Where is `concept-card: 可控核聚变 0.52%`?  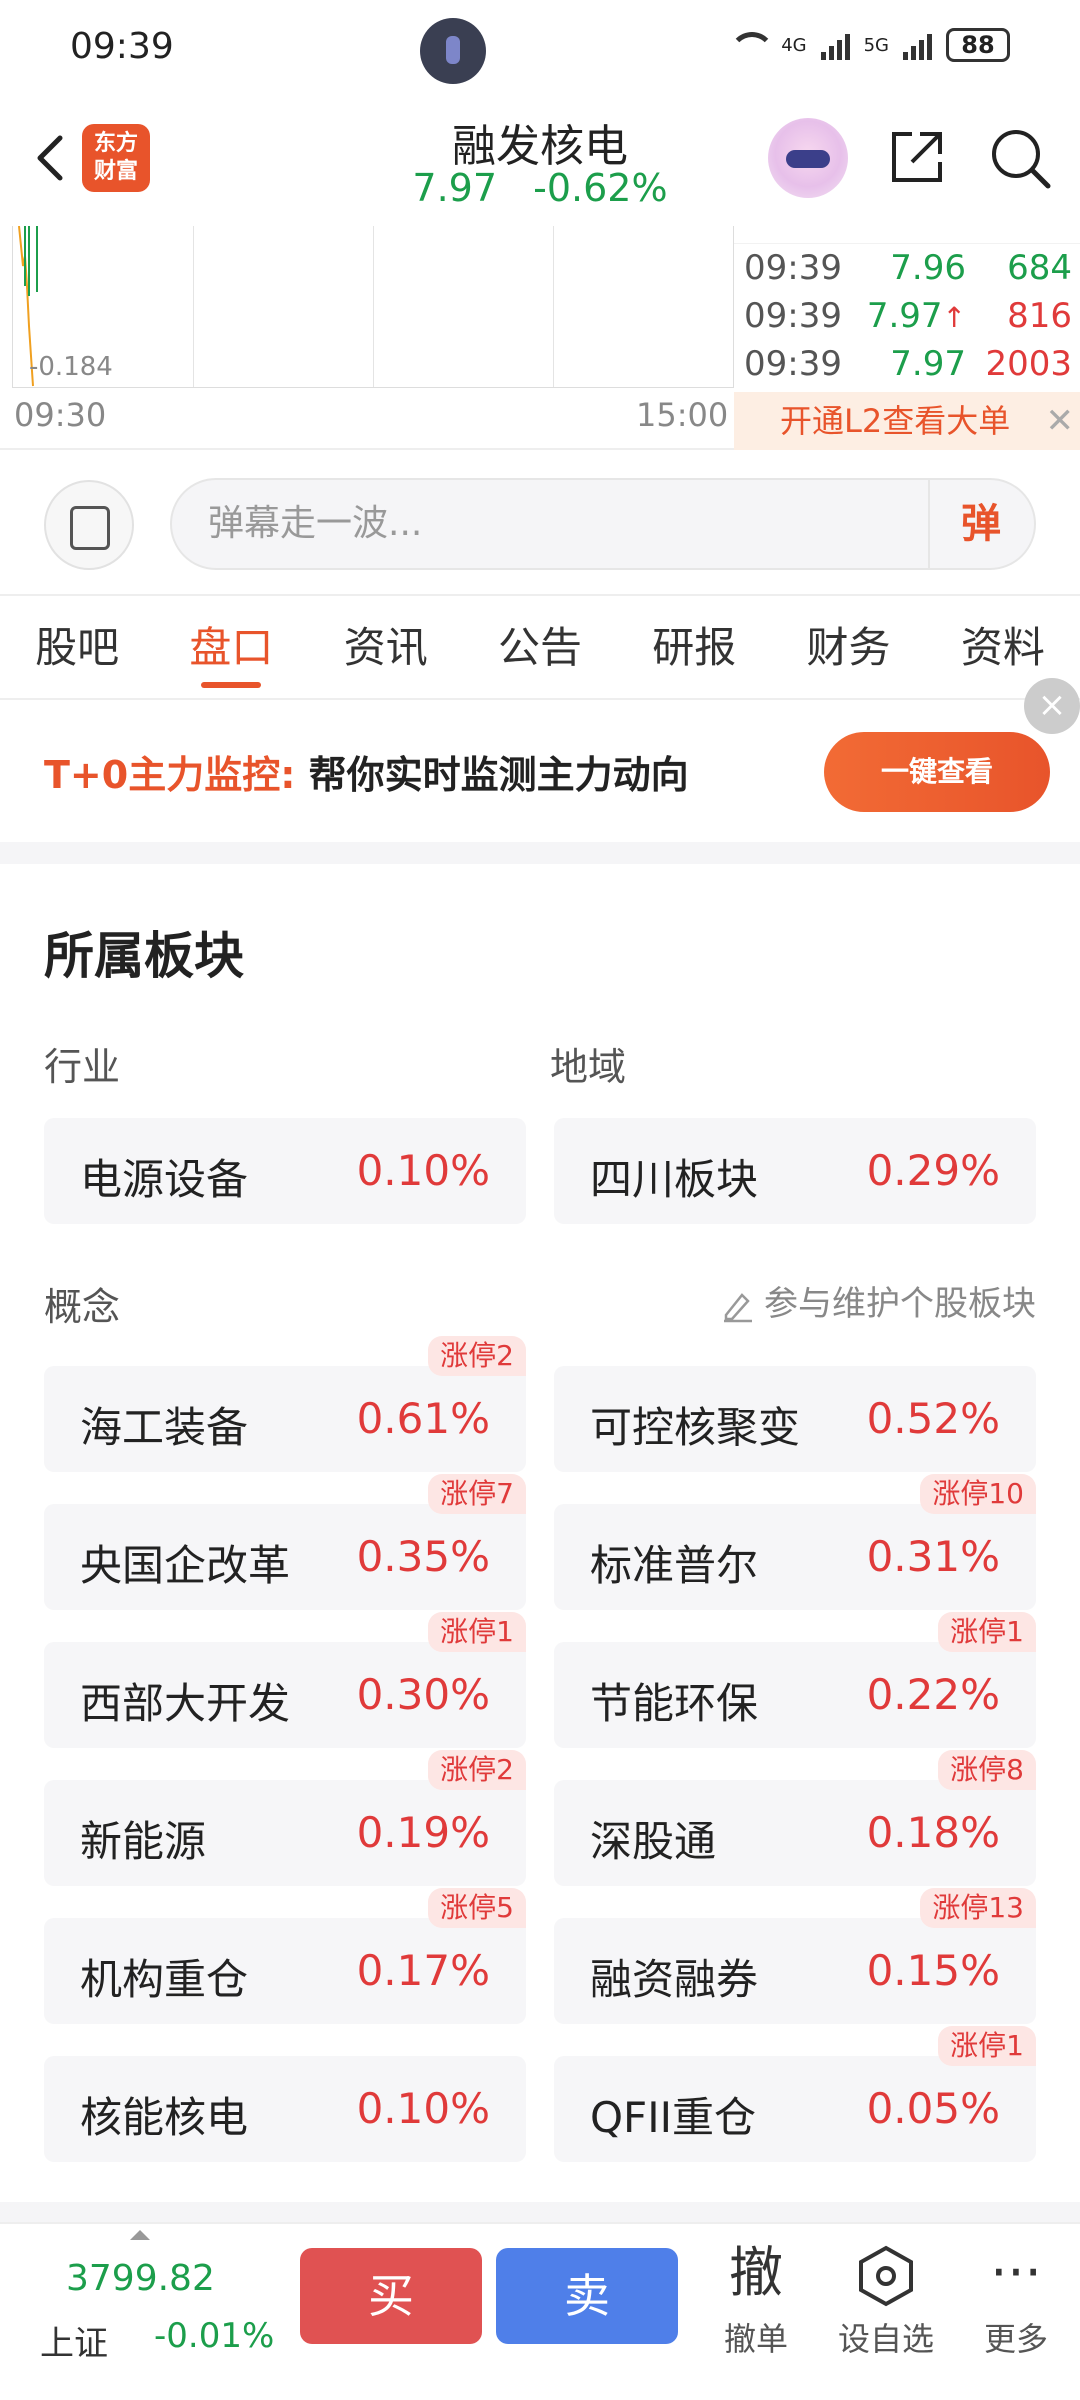 concept-card: 可控核聚变 0.52% is located at coordinates (795, 1419).